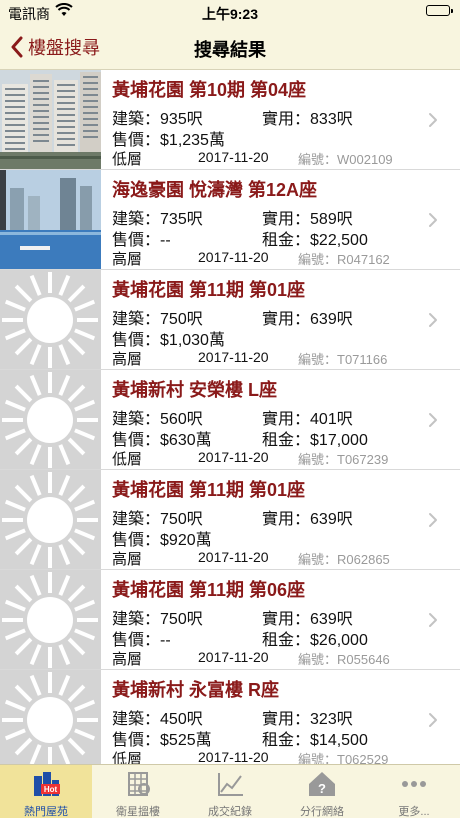 The image size is (460, 819). I want to click on status-bar: 電訊商 上午9:23, so click(230, 12).